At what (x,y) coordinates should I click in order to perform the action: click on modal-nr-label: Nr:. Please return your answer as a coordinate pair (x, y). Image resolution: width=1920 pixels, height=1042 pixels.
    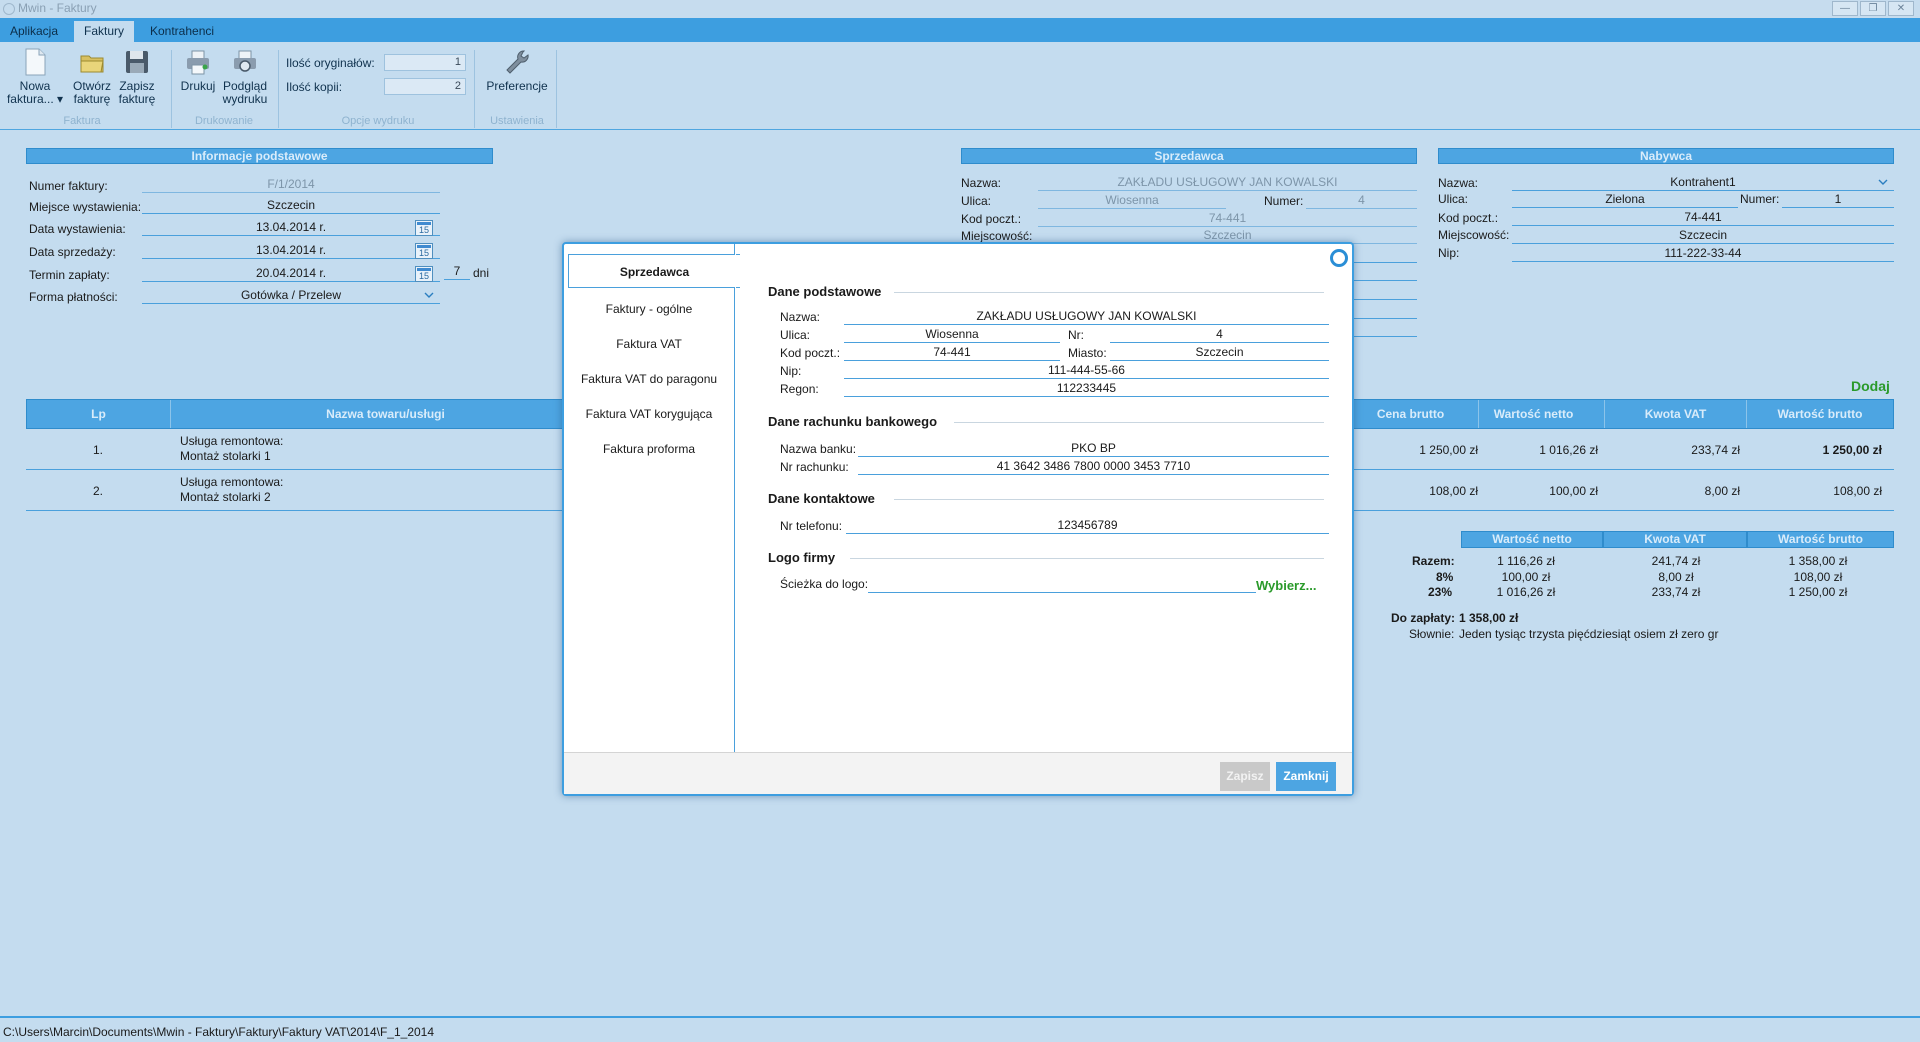
    Looking at the image, I should click on (1076, 335).